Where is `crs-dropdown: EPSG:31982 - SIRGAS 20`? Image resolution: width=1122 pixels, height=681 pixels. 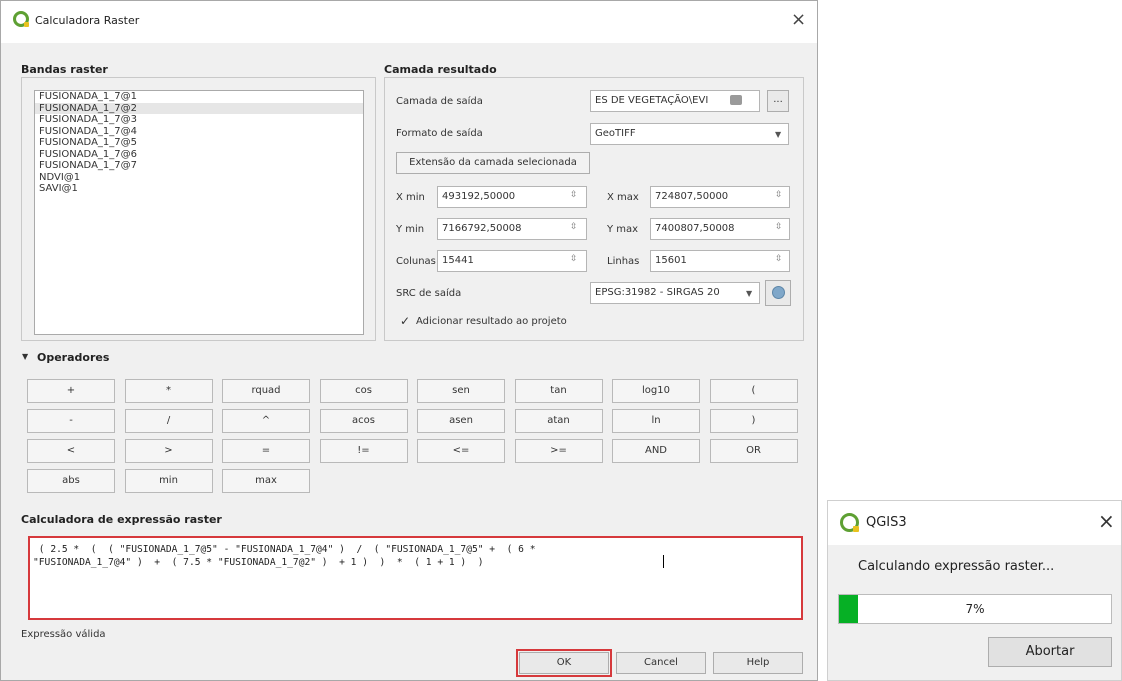
crs-dropdown: EPSG:31982 - SIRGAS 20 is located at coordinates (675, 293).